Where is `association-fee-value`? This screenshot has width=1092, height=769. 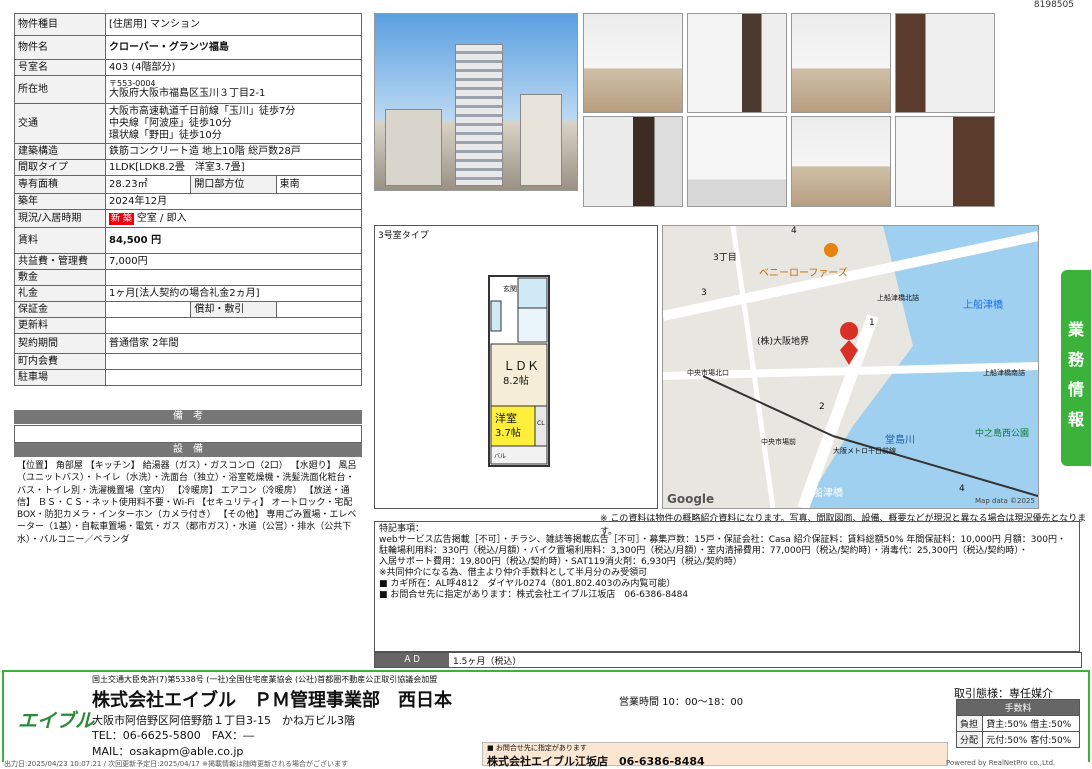 association-fee-value is located at coordinates (233, 361).